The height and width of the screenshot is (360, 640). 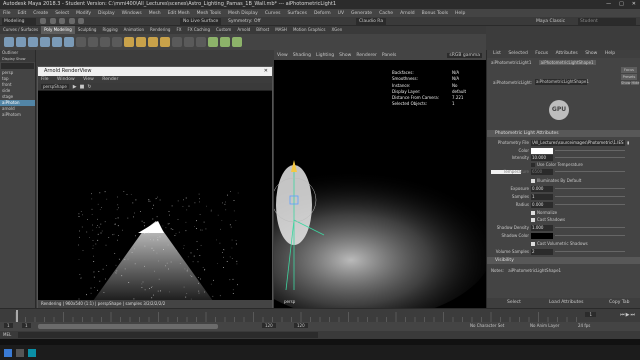 I want to click on tab-transform-node: aiPhotometricLight1, so click(x=511, y=62).